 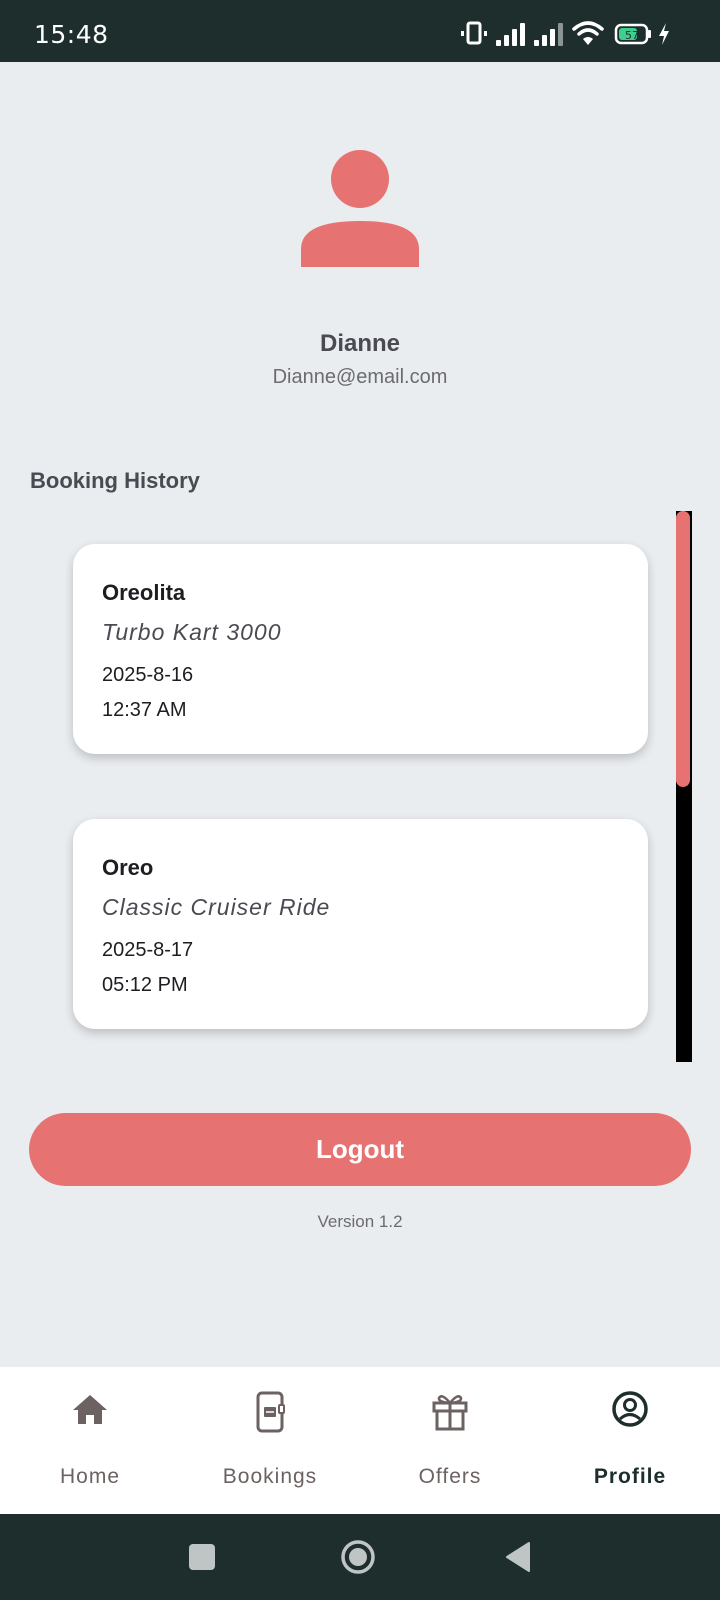 I want to click on booking-time: 05:12 PM, so click(x=145, y=985).